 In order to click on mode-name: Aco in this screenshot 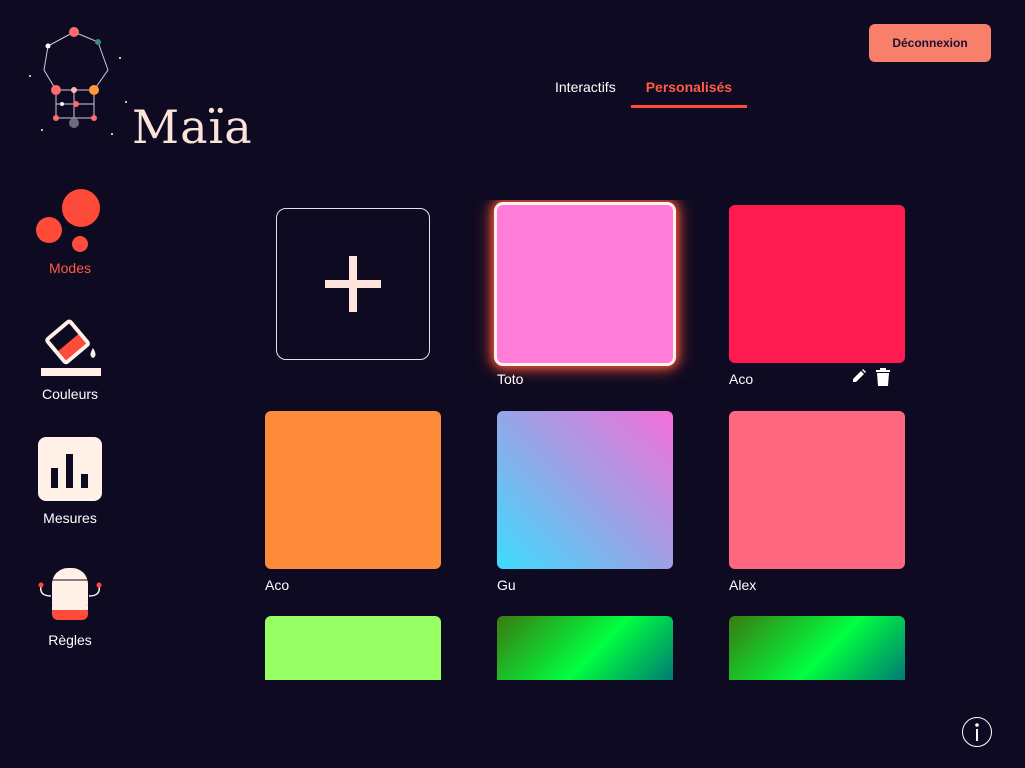, I will do `click(277, 585)`.